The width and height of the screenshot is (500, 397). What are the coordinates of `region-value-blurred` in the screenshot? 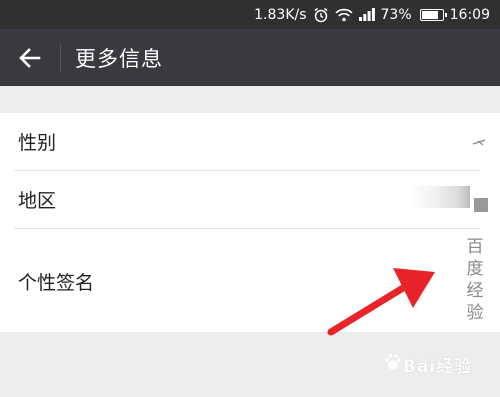 It's located at (440, 197).